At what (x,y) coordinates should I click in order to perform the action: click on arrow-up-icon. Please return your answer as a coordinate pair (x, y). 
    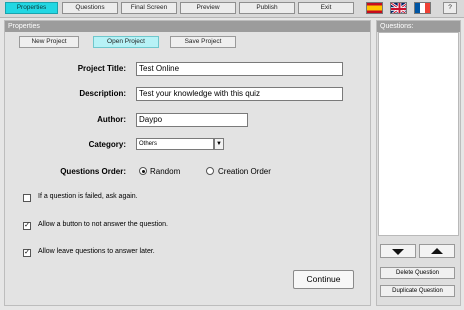
    Looking at the image, I should click on (437, 251).